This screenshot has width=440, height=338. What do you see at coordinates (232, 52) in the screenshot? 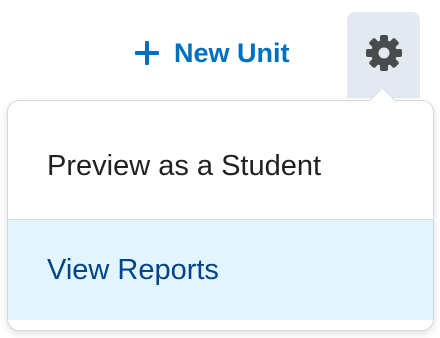
I see `new-unit-label: New Unit` at bounding box center [232, 52].